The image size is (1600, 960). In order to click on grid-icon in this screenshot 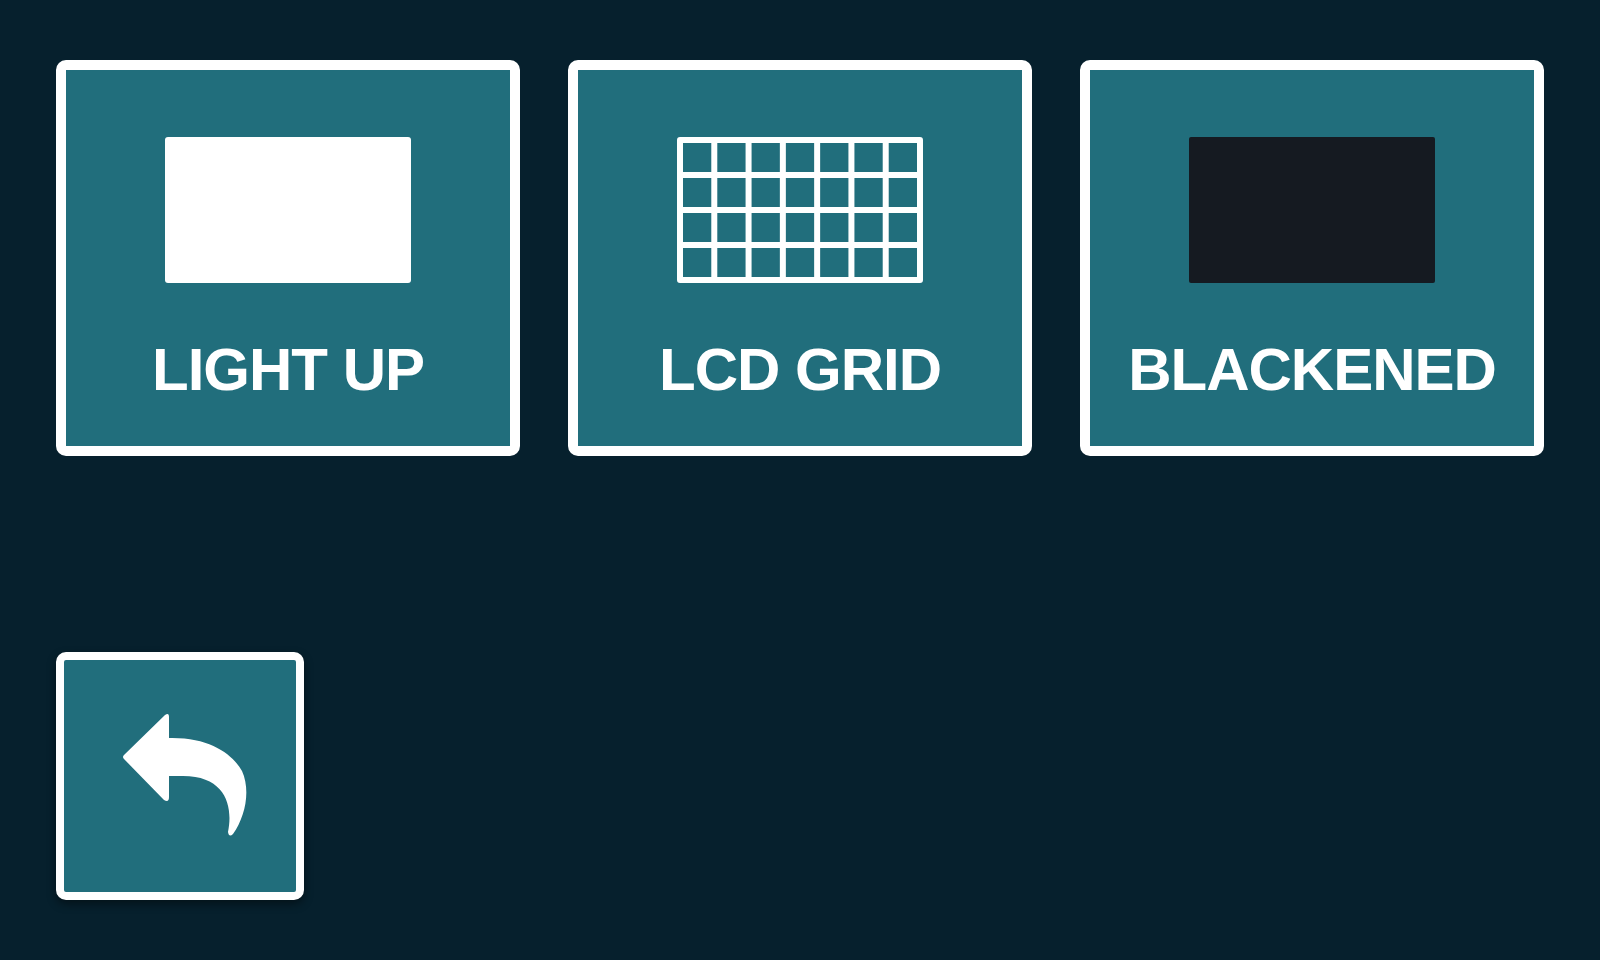, I will do `click(800, 210)`.